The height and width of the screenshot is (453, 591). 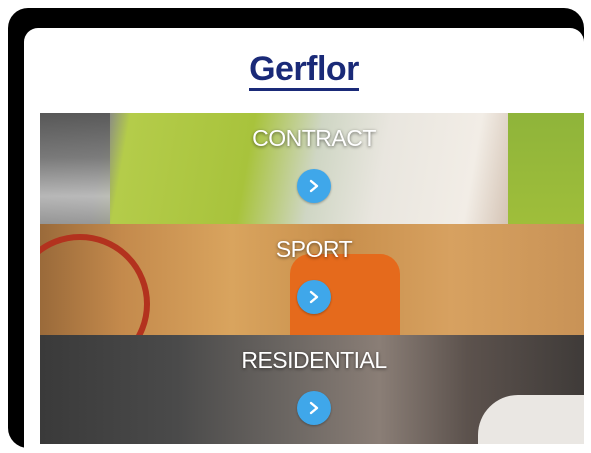 What do you see at coordinates (314, 360) in the screenshot?
I see `category-label-residential: RESIDENTIAL` at bounding box center [314, 360].